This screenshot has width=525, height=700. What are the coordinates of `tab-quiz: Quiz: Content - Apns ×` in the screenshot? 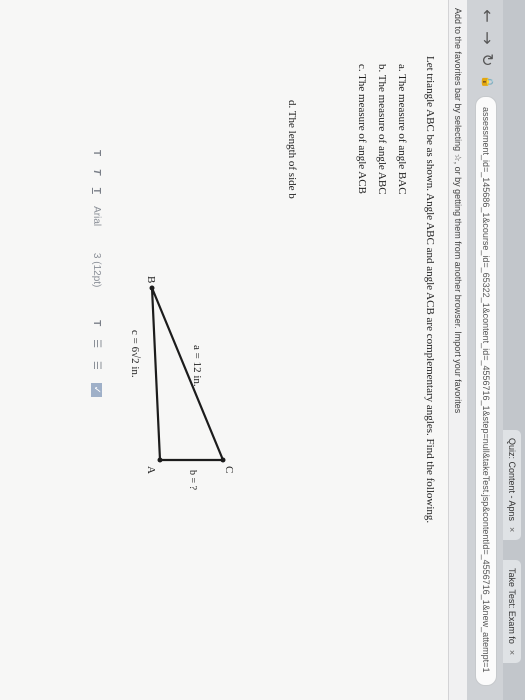 It's located at (512, 485).